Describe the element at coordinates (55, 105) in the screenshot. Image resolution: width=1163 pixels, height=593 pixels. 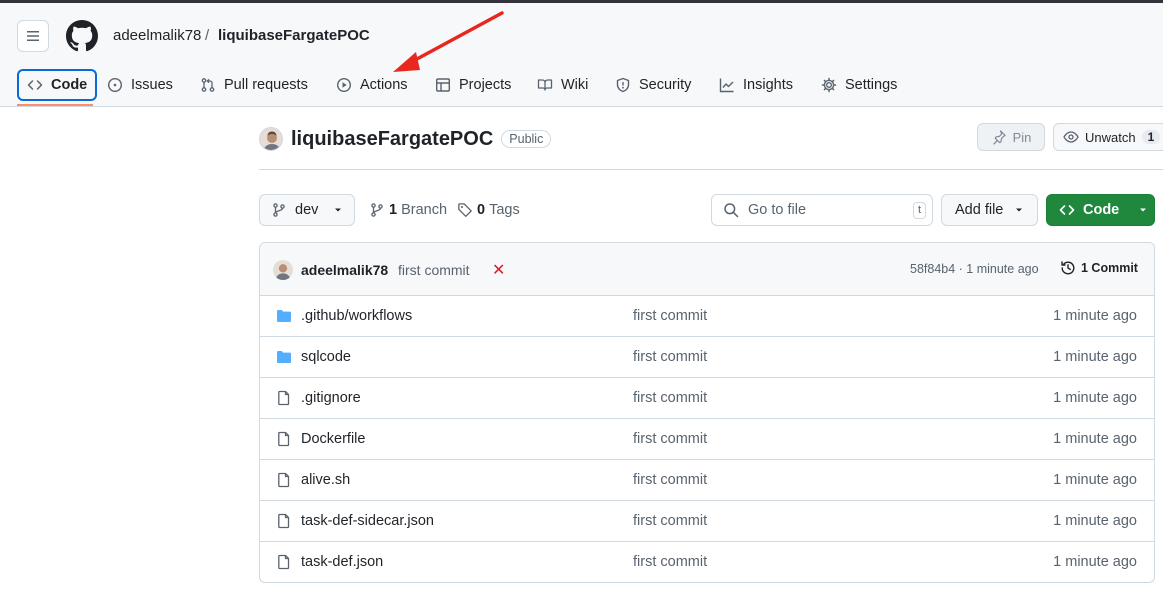
I see `selected-tab-underline` at that location.